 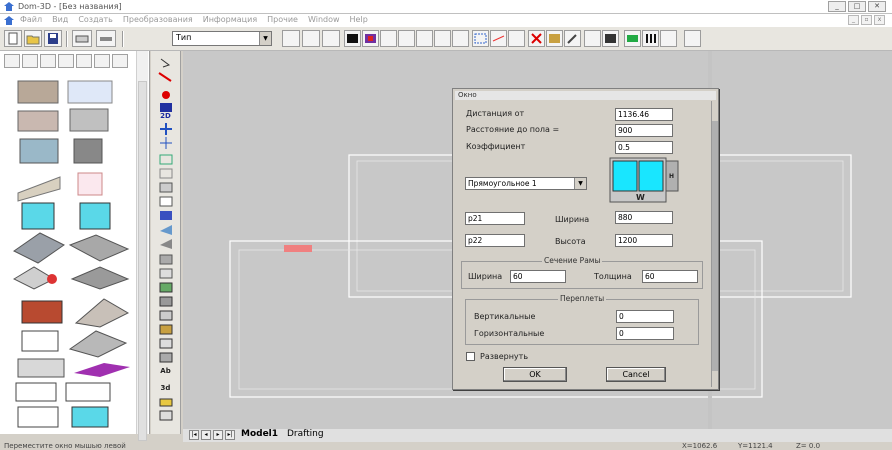 What do you see at coordinates (644, 114) in the screenshot?
I see `distance-input: 1136.46` at bounding box center [644, 114].